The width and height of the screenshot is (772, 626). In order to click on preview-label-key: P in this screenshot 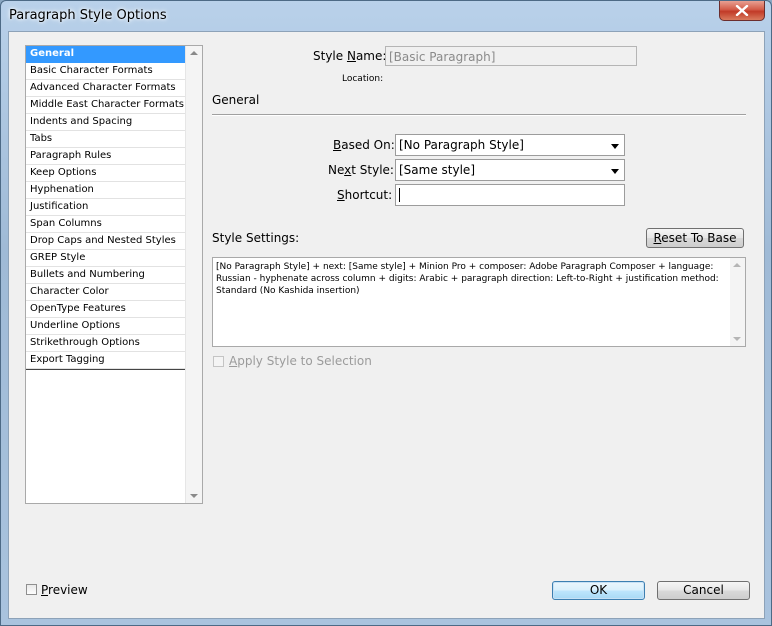, I will do `click(45, 590)`.